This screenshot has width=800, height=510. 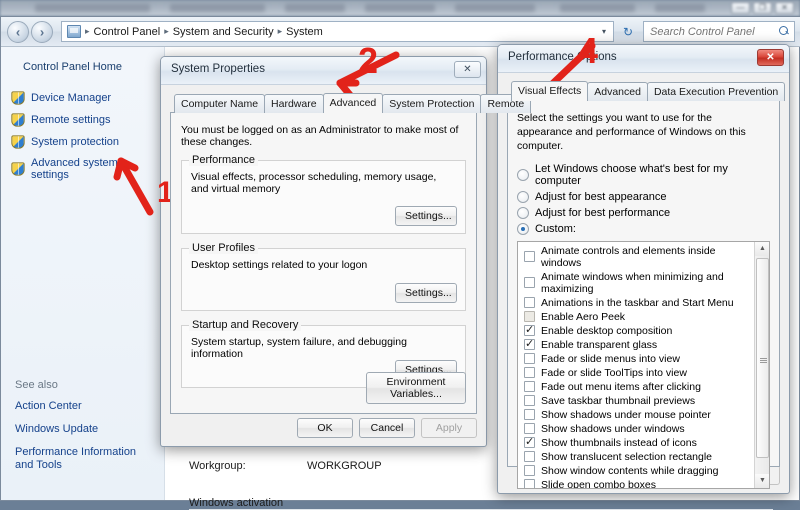 What do you see at coordinates (716, 91) in the screenshot?
I see `tab-data-execution-prevention: Data Execution Prevention` at bounding box center [716, 91].